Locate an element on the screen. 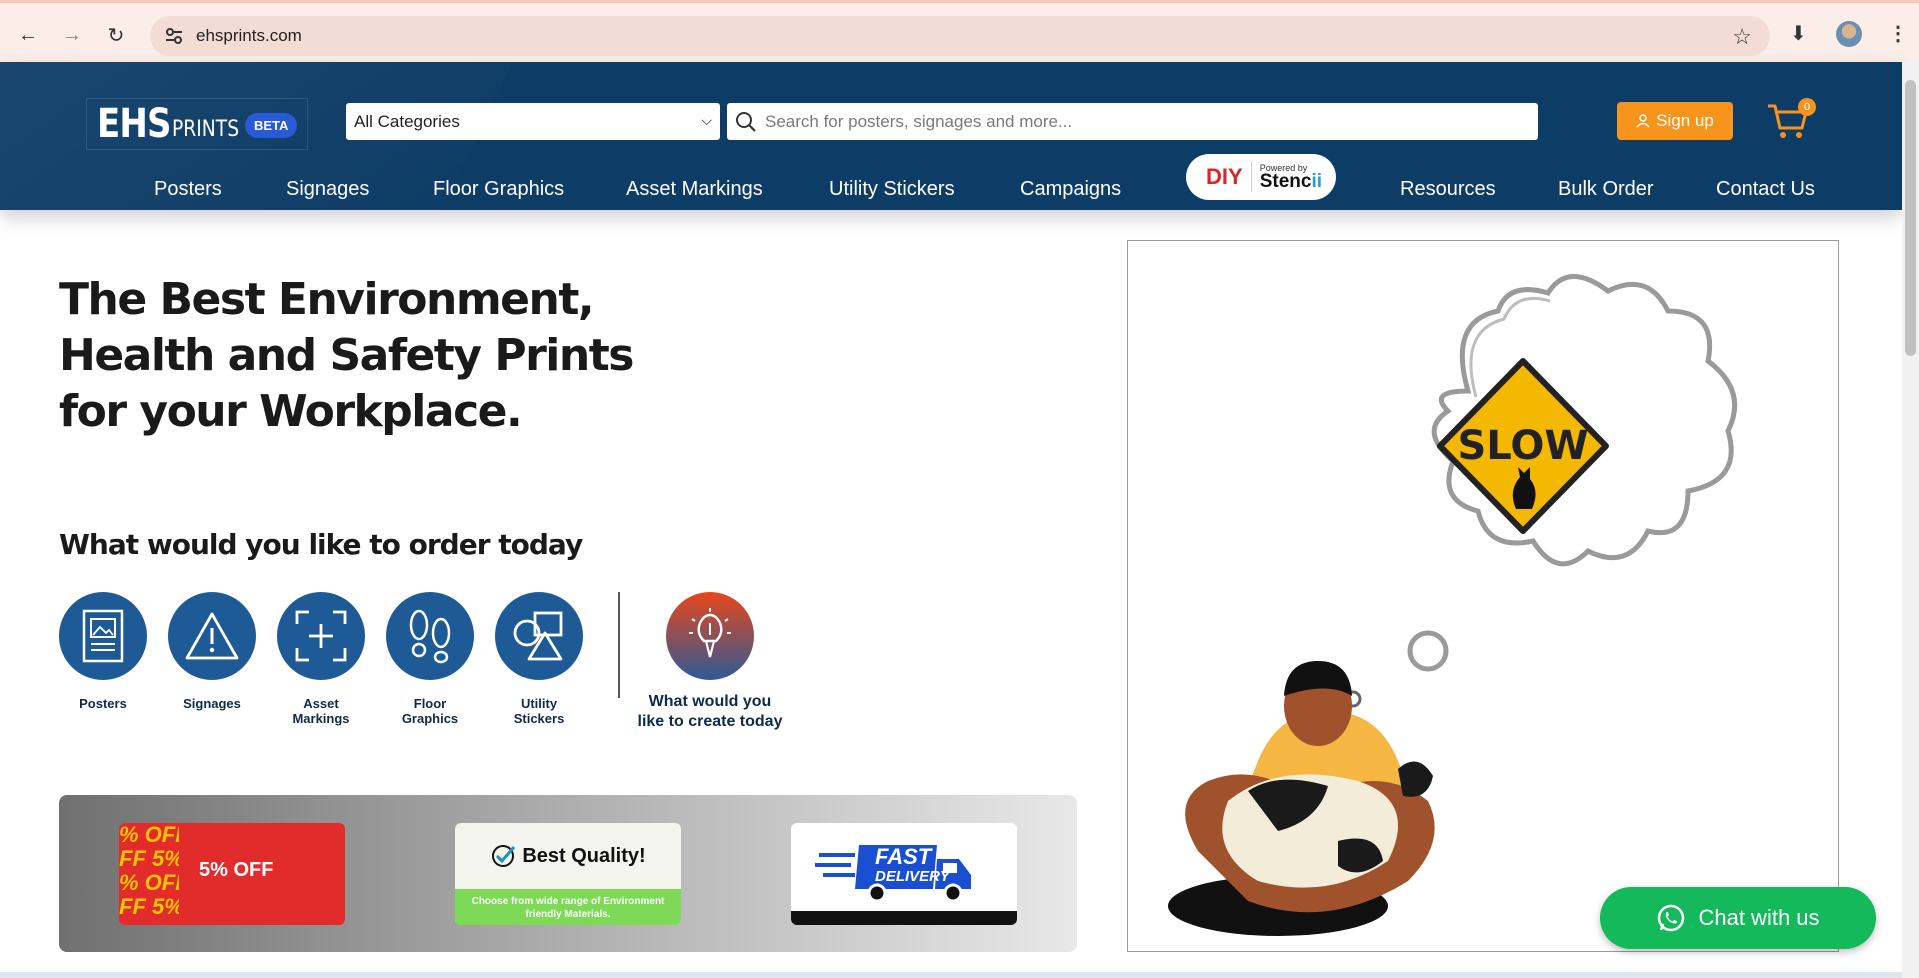 This screenshot has height=978, width=1919. diy-label: DIY is located at coordinates (1224, 176).